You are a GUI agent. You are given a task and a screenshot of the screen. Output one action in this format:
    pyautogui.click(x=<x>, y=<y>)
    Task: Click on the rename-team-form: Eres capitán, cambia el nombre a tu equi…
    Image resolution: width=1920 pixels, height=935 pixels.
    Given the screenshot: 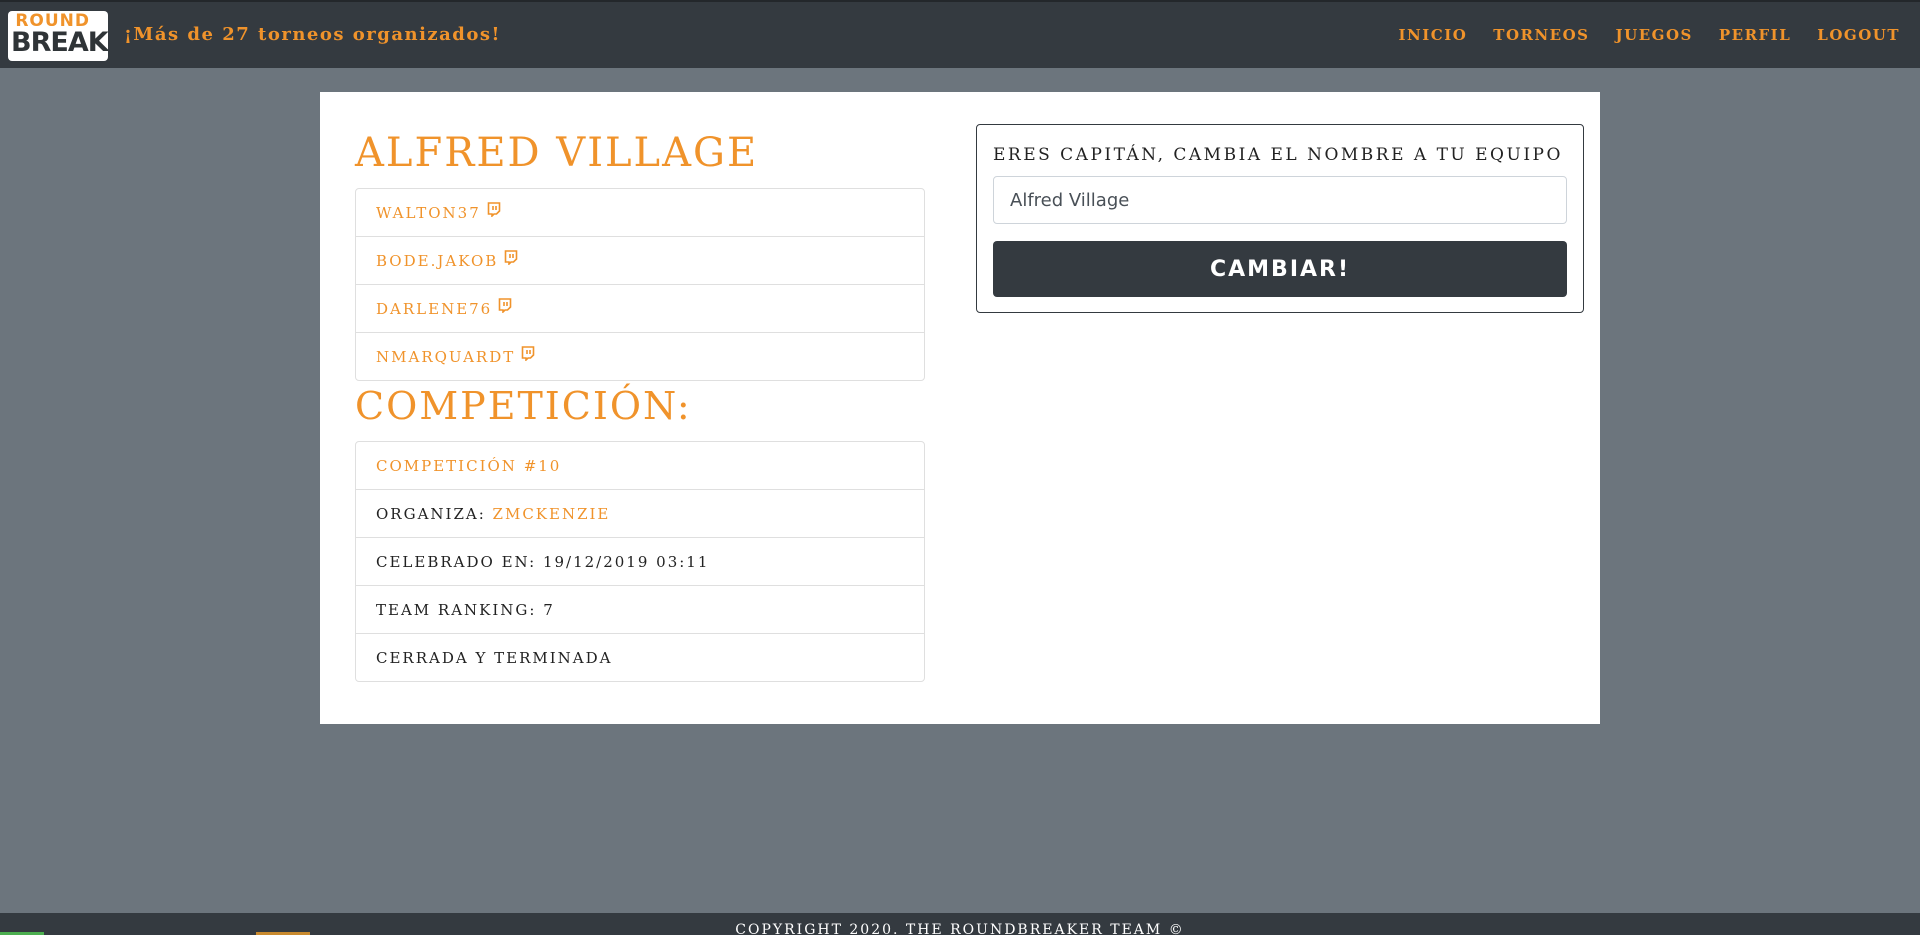 What is the action you would take?
    pyautogui.click(x=1280, y=218)
    